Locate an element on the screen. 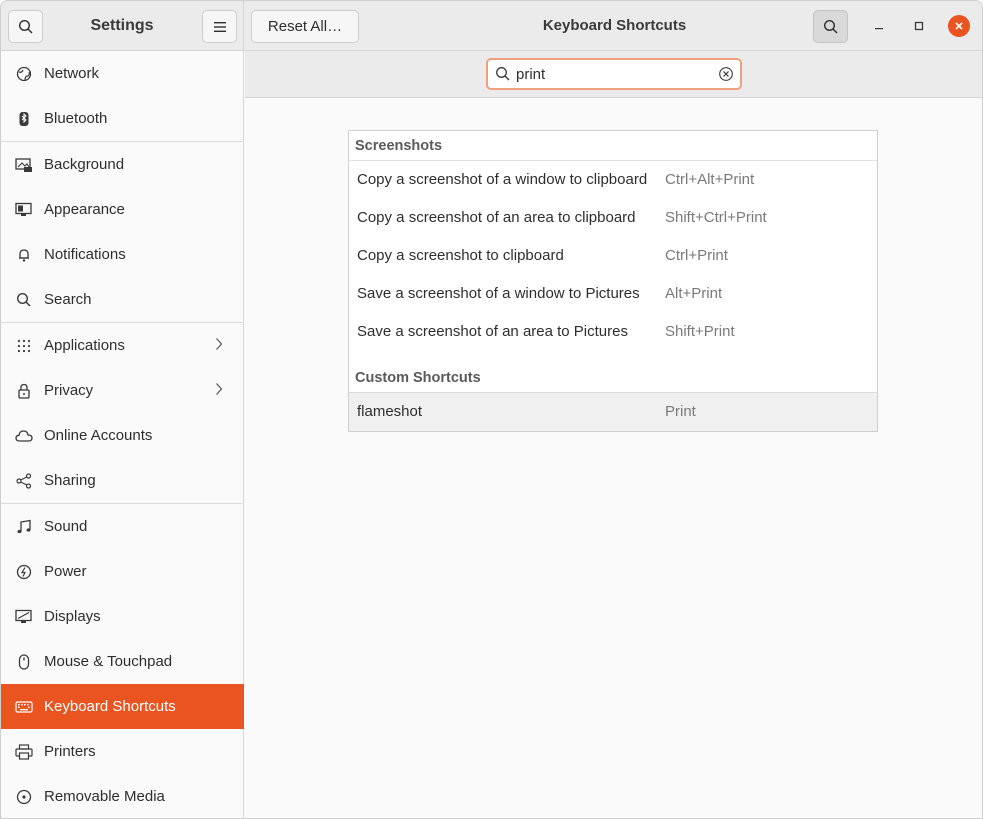 This screenshot has height=819, width=983. hamburger-icon is located at coordinates (219, 26).